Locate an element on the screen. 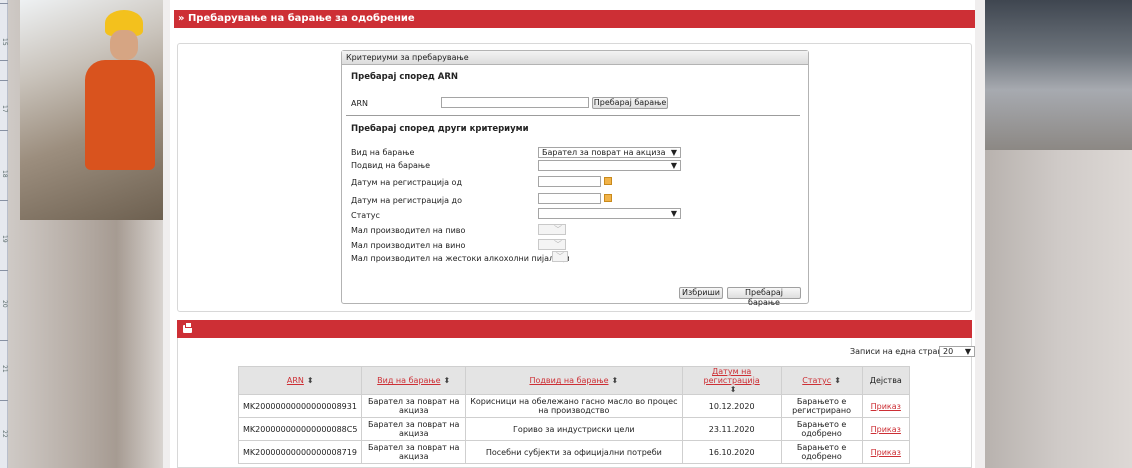 This screenshot has height=468, width=1132. request-type-select: Барател за поврат на акциза ▼ is located at coordinates (609, 152).